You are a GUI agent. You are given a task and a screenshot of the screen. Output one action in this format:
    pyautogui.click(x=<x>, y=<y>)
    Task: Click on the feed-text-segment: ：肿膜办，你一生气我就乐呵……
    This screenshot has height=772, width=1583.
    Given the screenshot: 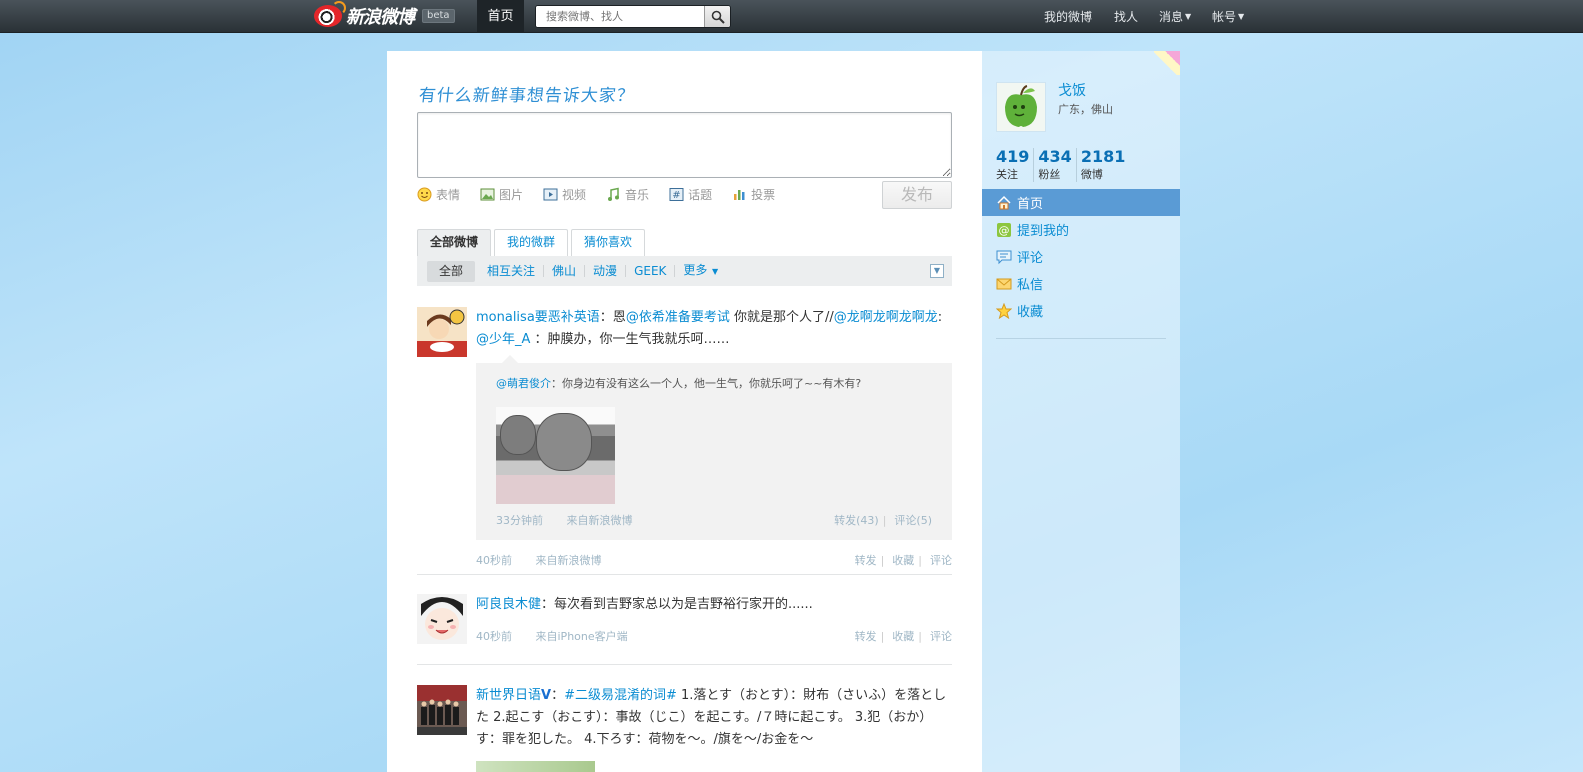 What is the action you would take?
    pyautogui.click(x=630, y=339)
    